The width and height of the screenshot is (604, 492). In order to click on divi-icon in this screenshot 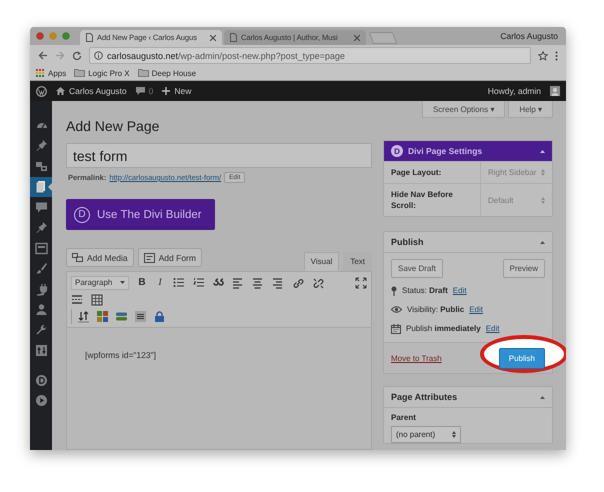, I will do `click(41, 380)`.